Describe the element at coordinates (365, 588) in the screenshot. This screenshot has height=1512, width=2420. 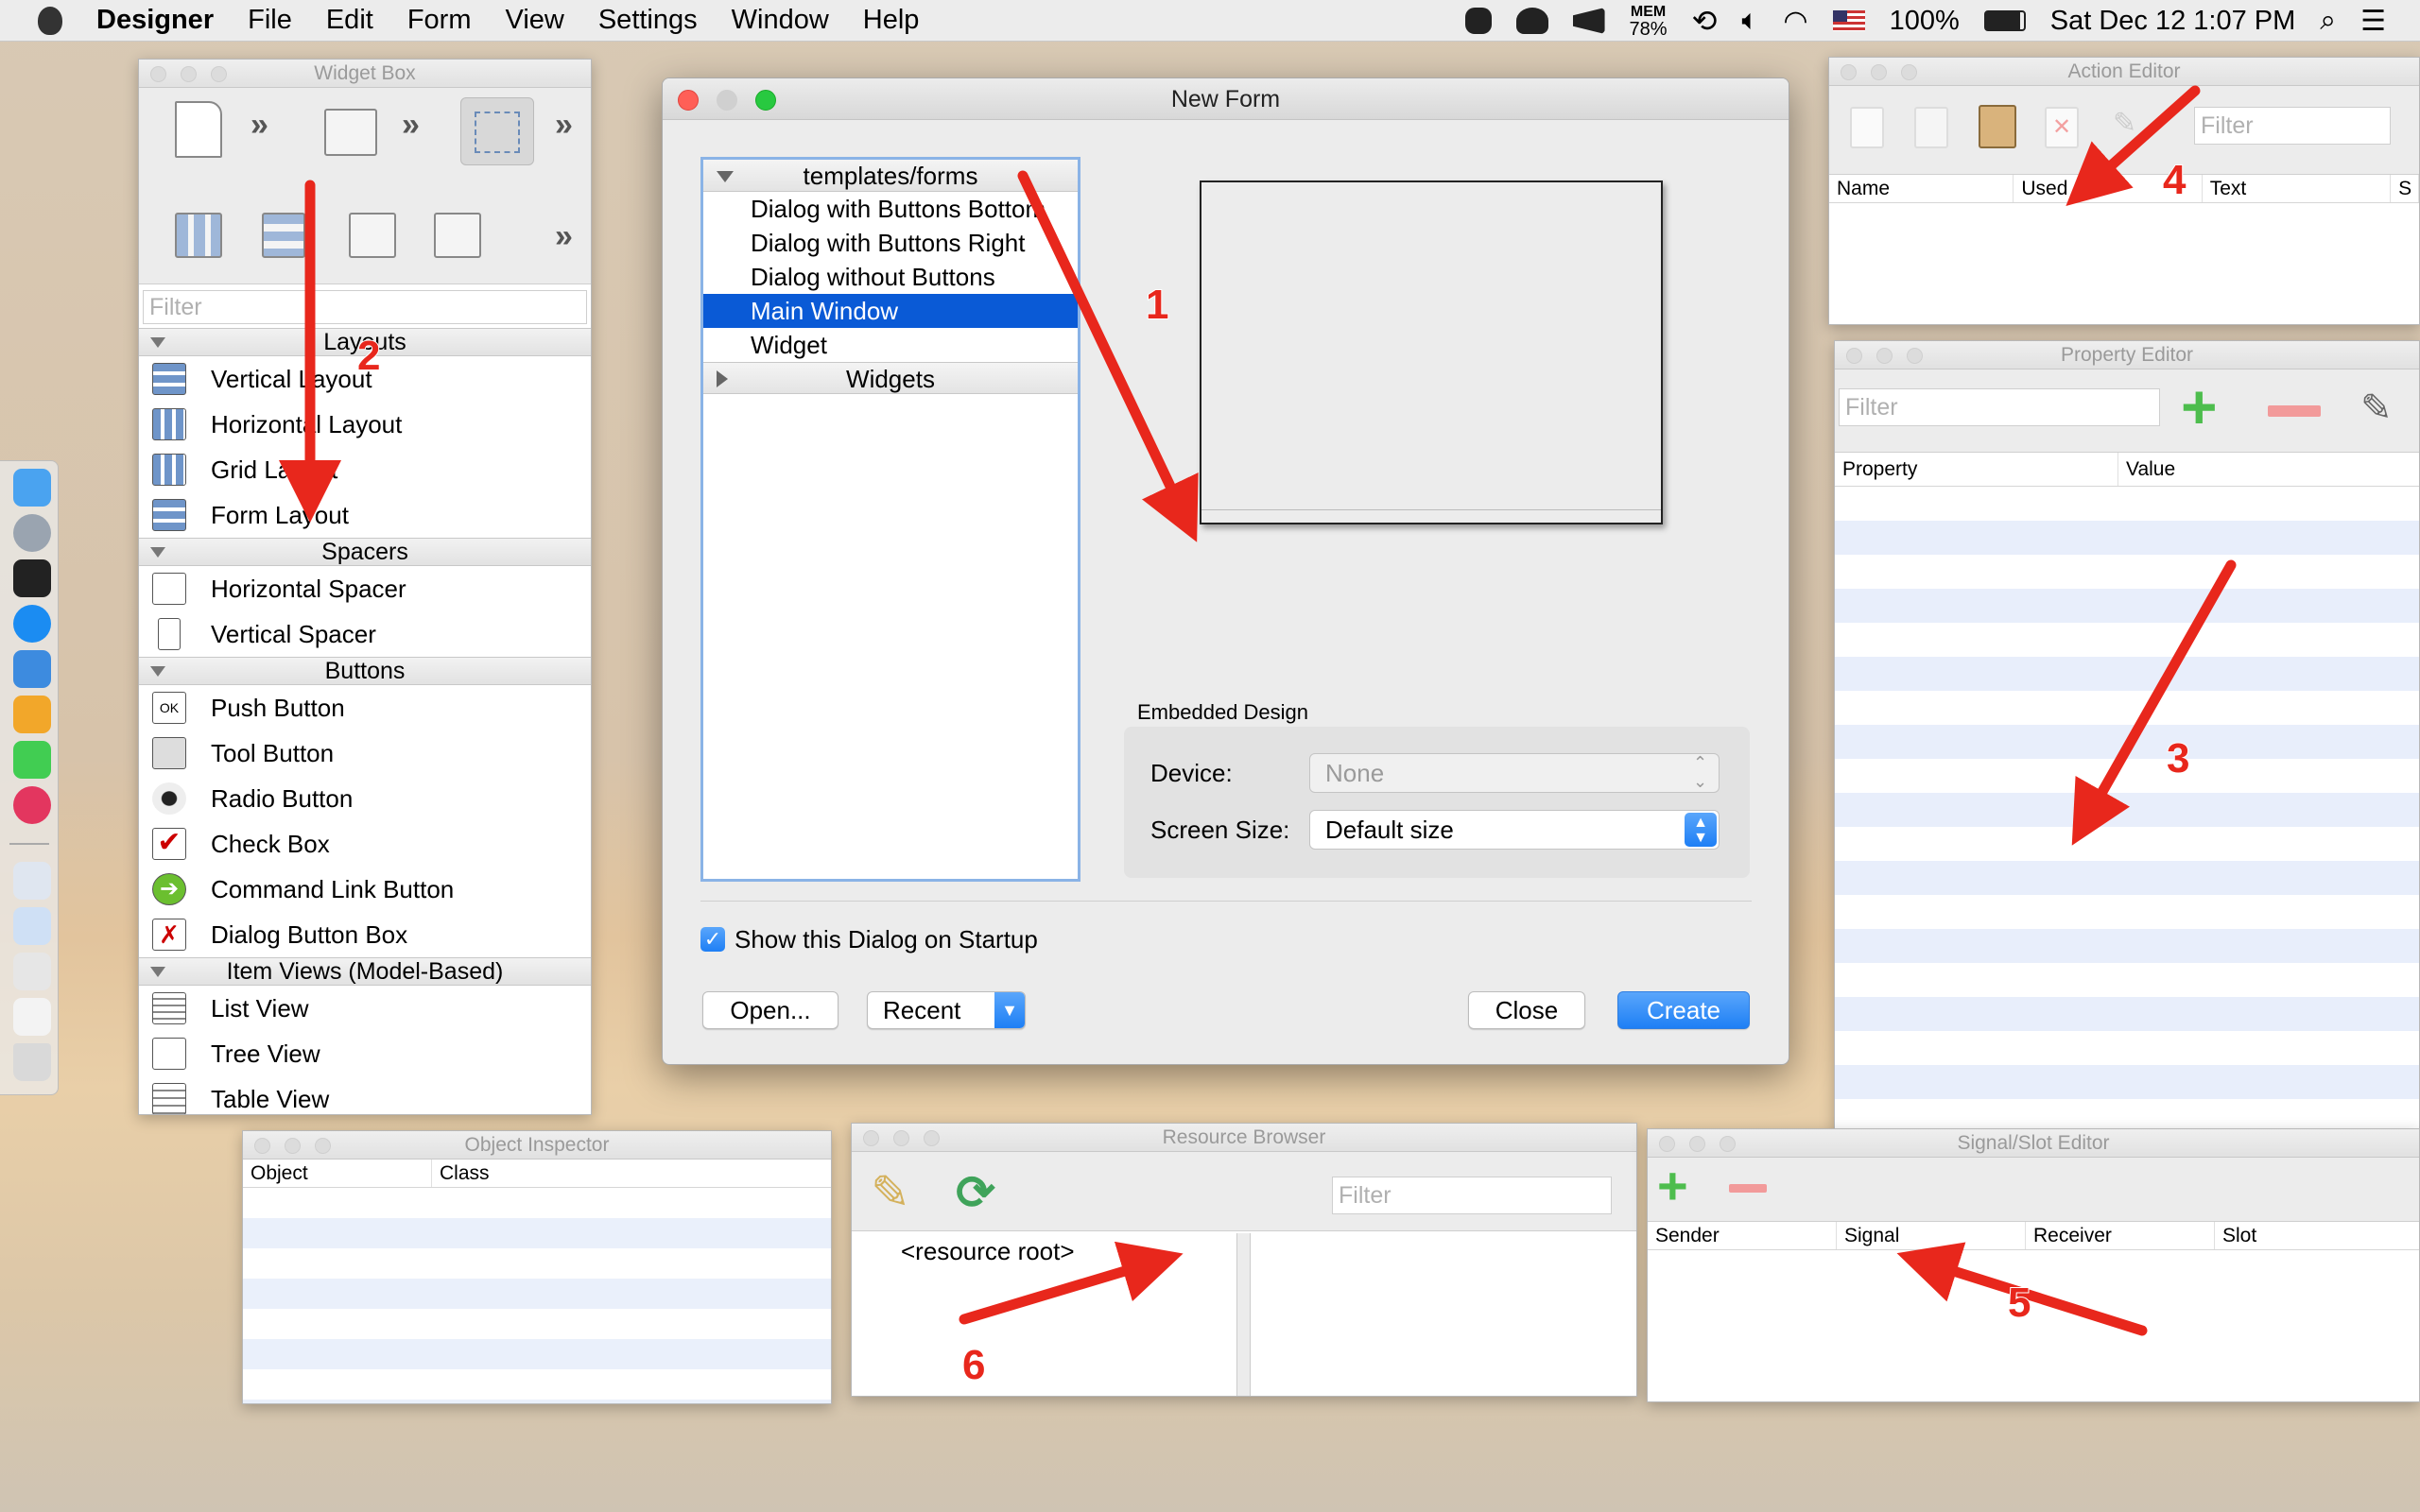
I see `widget-item: Horizontal Spacer` at that location.